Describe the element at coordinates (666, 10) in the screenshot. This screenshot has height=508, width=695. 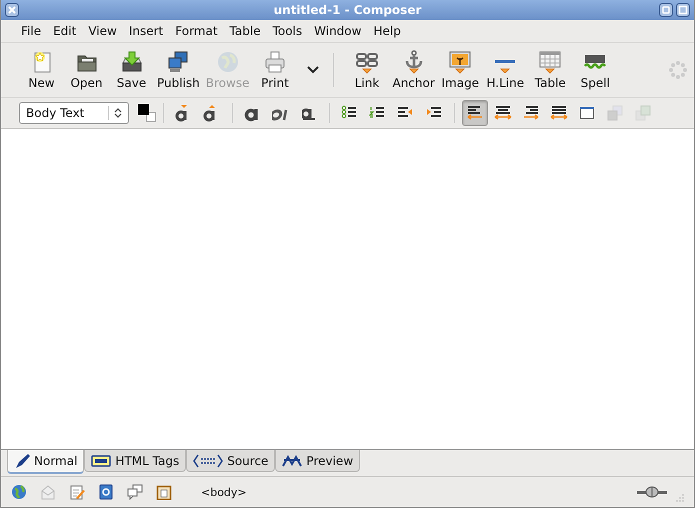
I see `minimize-icon` at that location.